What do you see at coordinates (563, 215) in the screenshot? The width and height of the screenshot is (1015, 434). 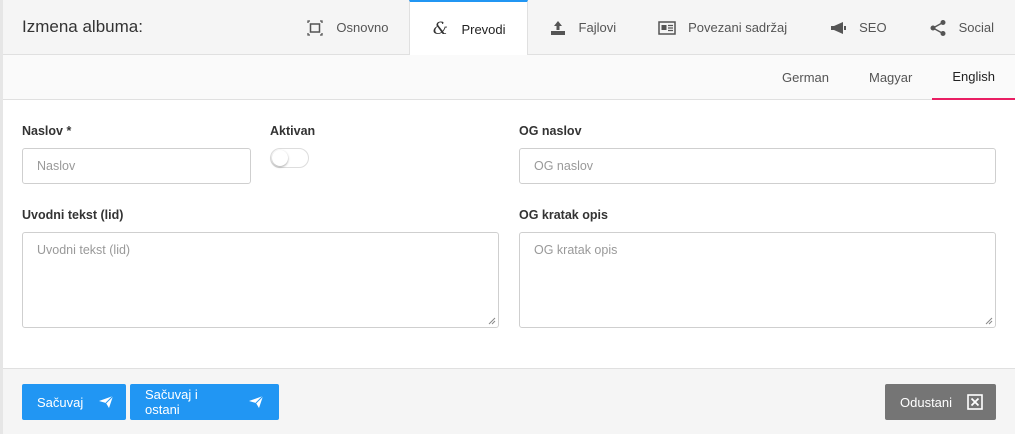 I see `og-desc-label: OG kratak opis` at bounding box center [563, 215].